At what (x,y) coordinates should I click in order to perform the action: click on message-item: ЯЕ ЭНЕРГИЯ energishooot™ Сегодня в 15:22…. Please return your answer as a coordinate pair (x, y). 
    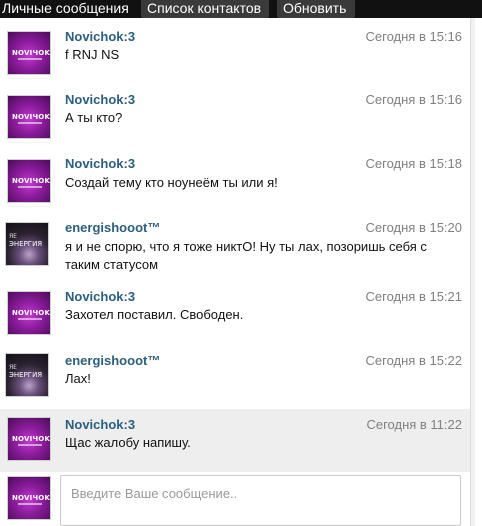
    Looking at the image, I should click on (235, 378).